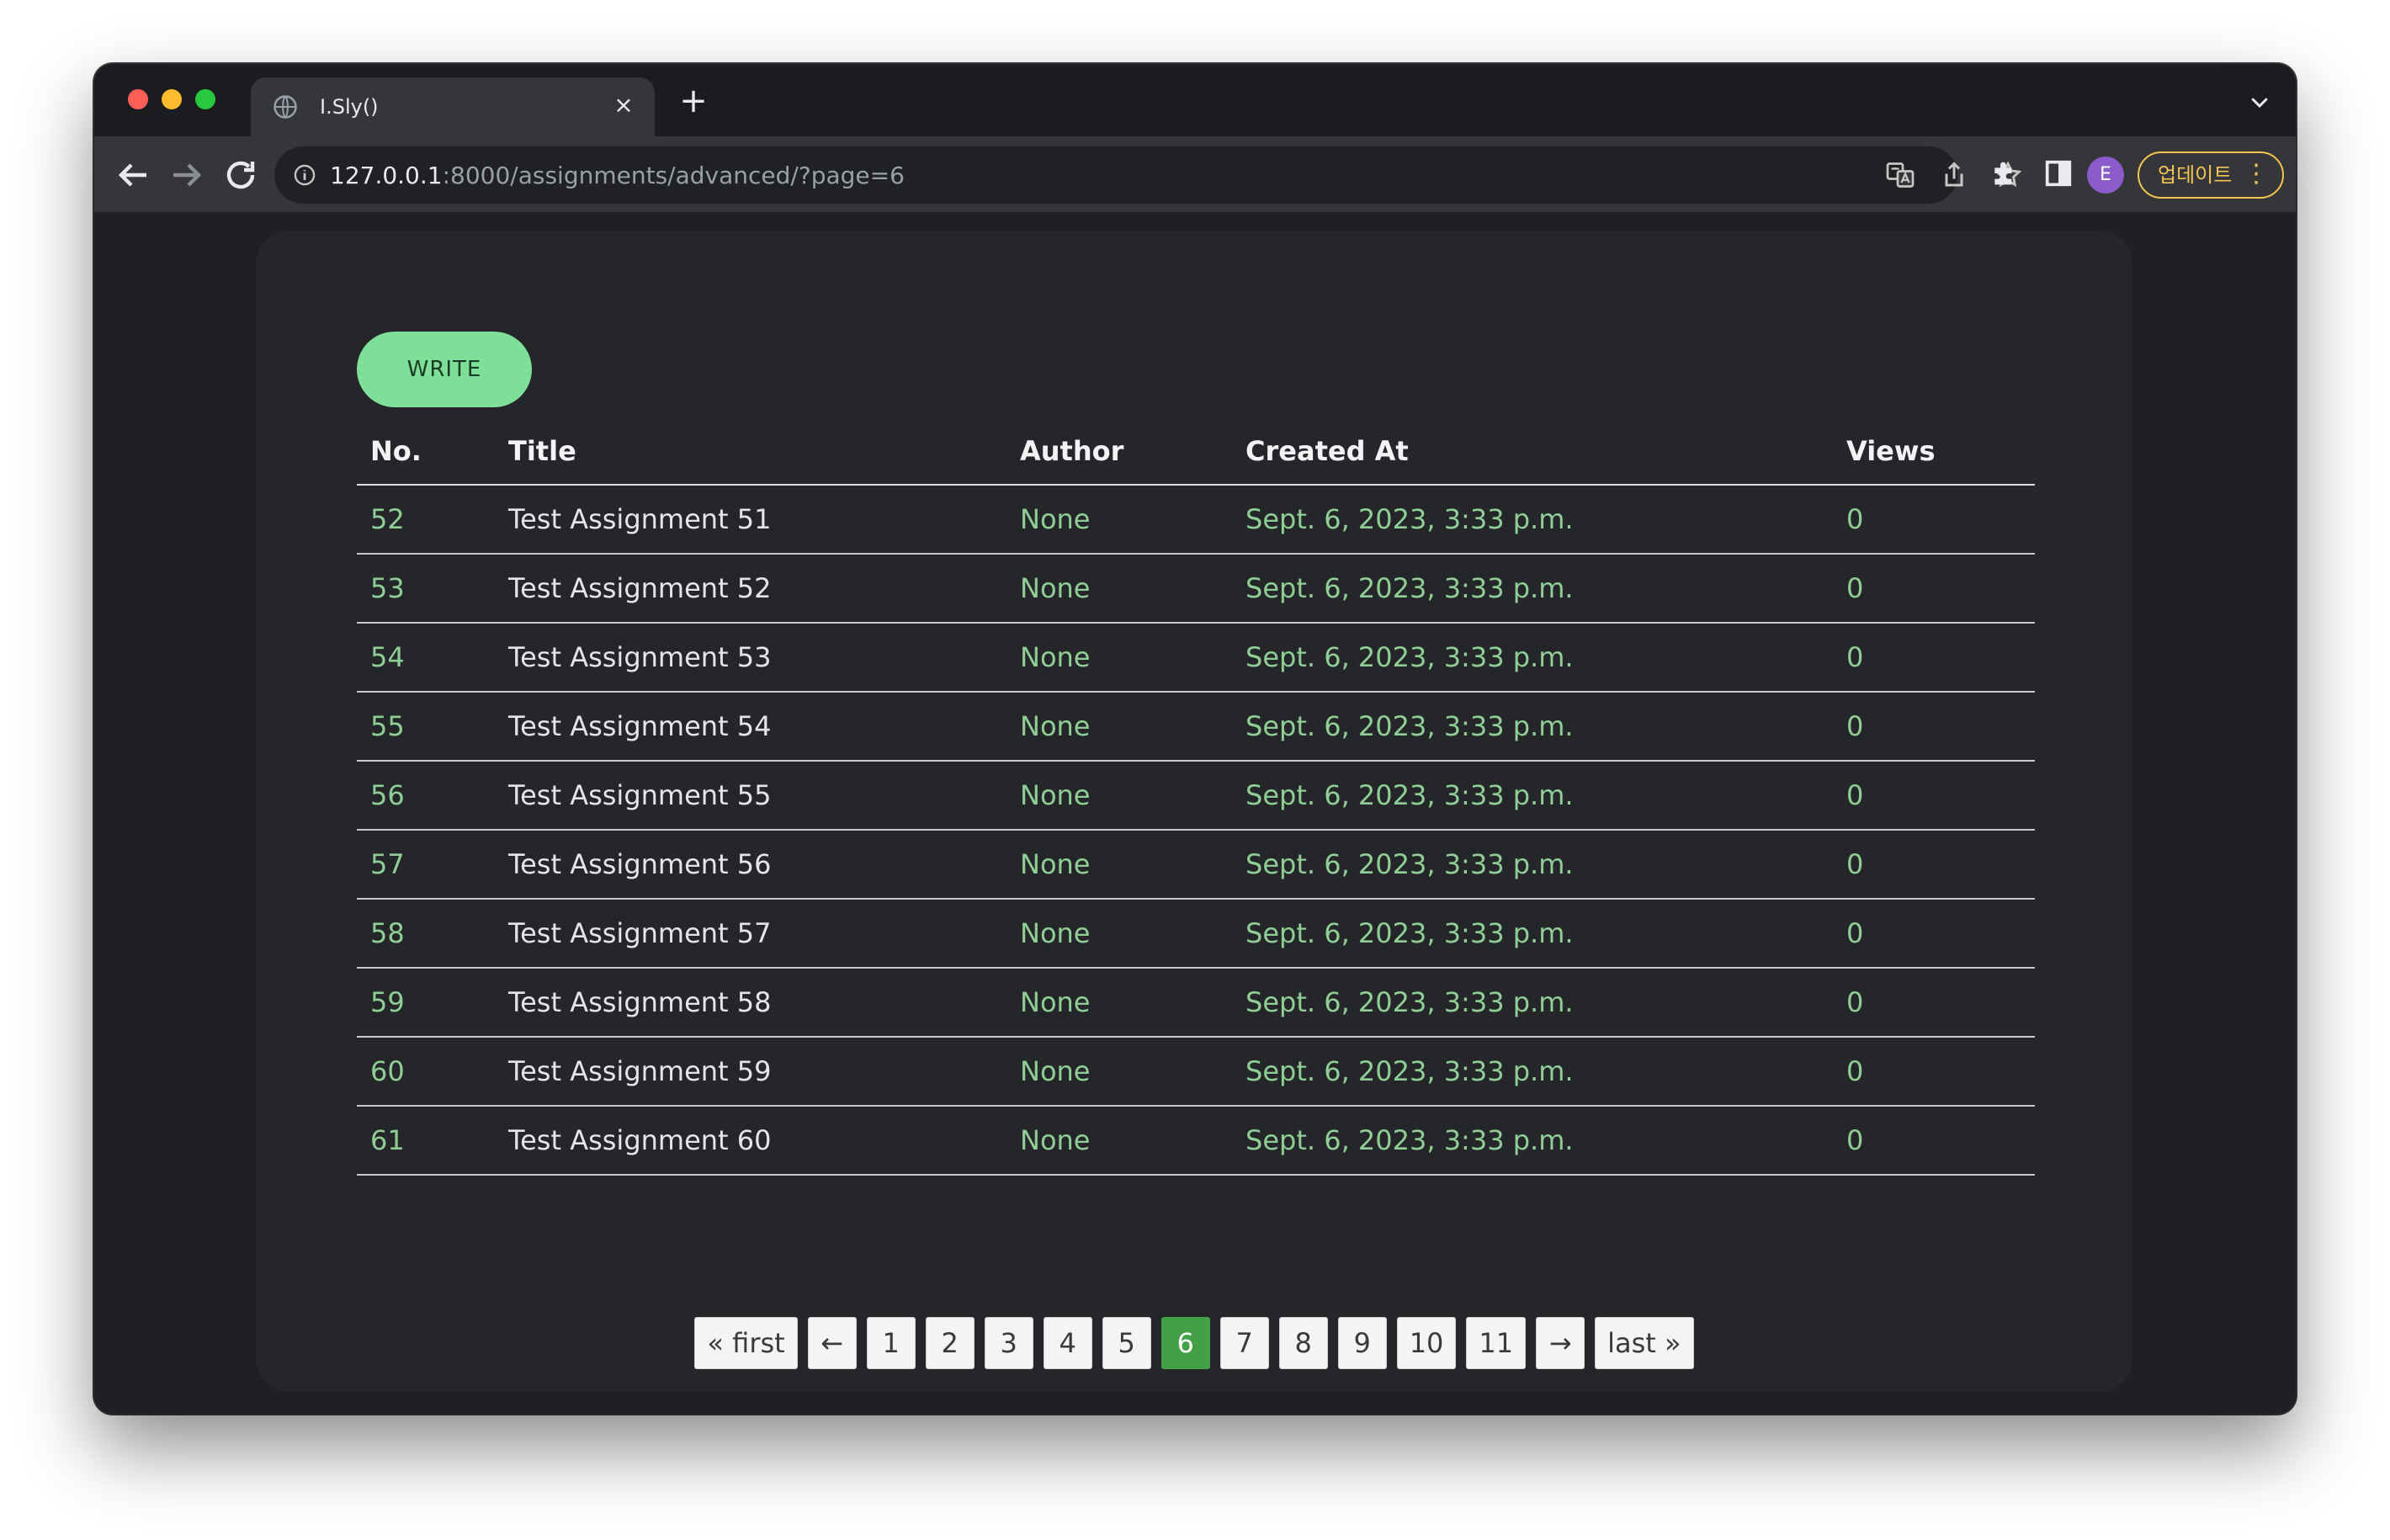 The image size is (2390, 1540). I want to click on row-number: 52, so click(426, 520).